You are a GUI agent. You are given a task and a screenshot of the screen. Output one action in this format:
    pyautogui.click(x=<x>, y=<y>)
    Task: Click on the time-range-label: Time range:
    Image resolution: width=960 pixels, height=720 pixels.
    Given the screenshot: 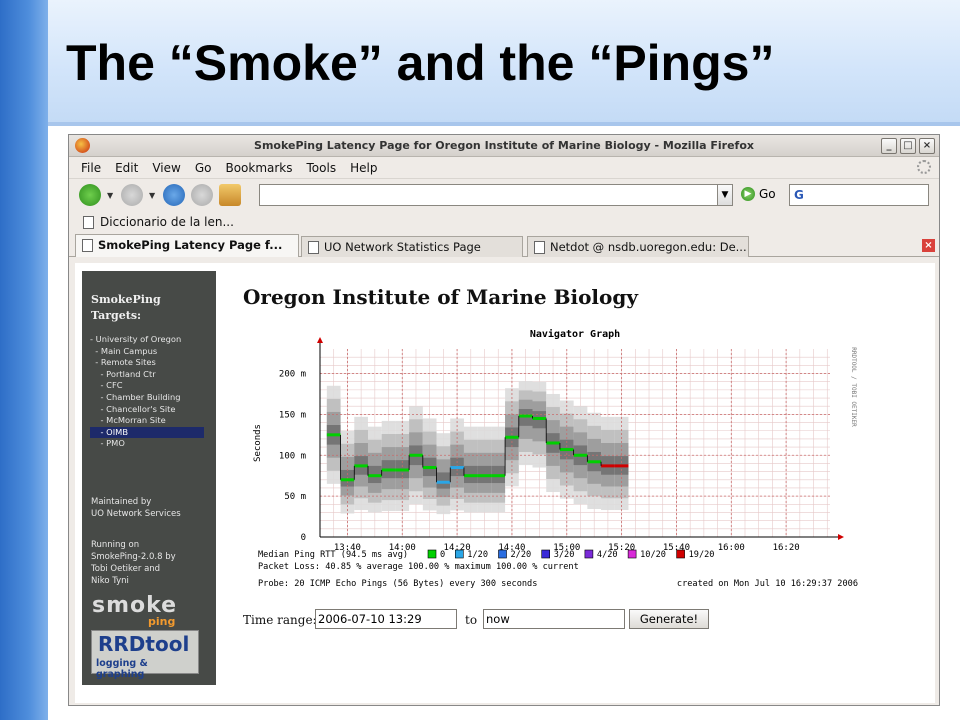 What is the action you would take?
    pyautogui.click(x=280, y=620)
    